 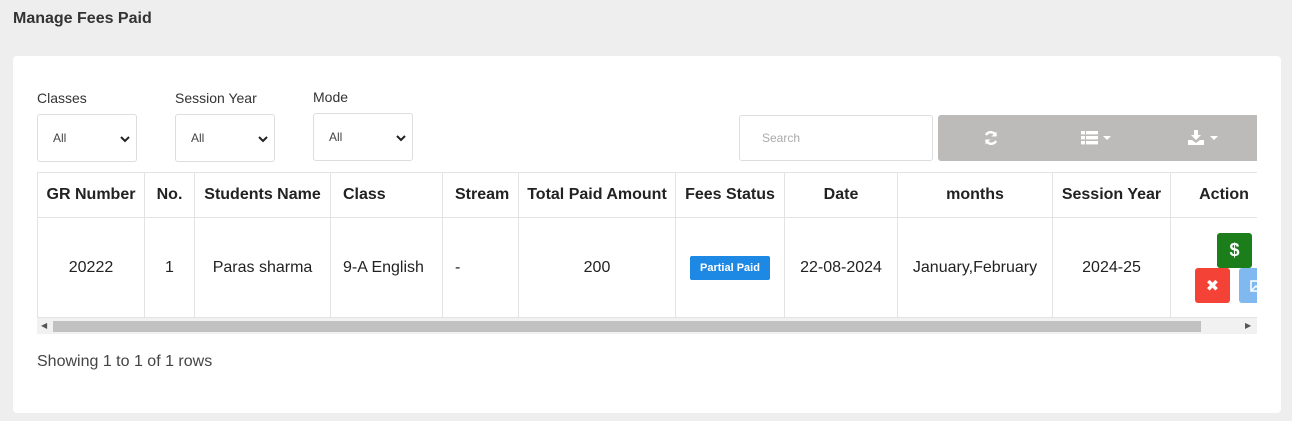 I want to click on col-date: Date, so click(x=841, y=195).